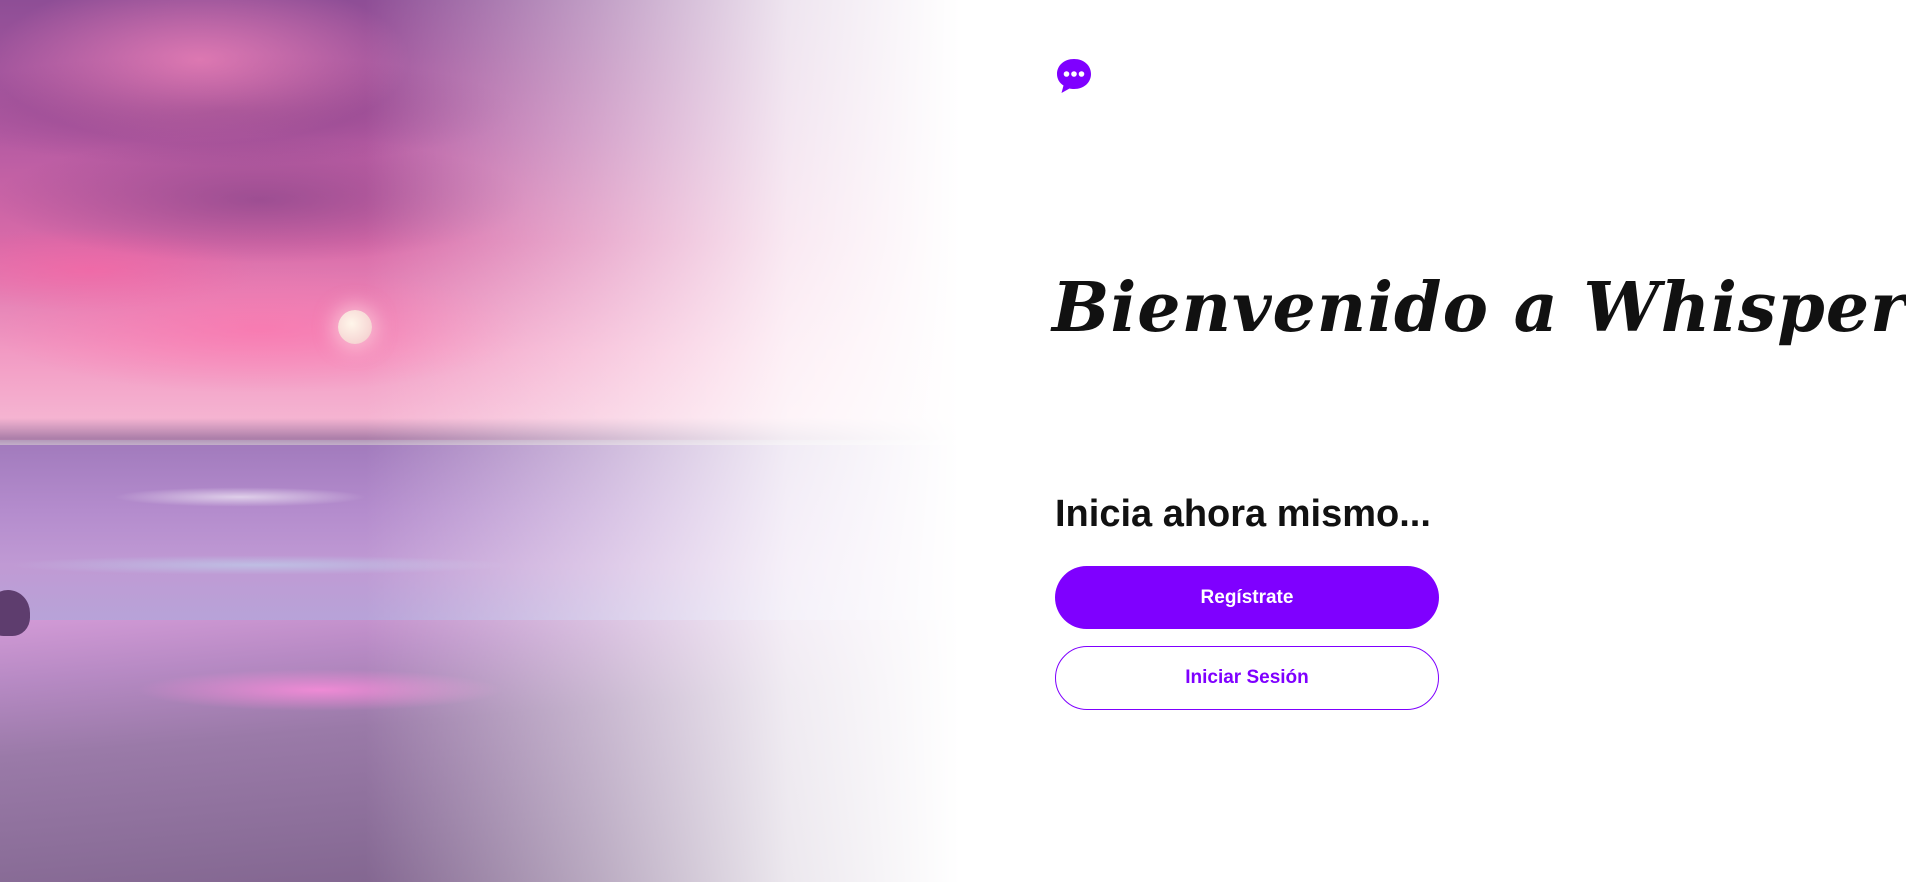 This screenshot has height=882, width=1906. What do you see at coordinates (1074, 76) in the screenshot?
I see `chat-bubble-logo-icon` at bounding box center [1074, 76].